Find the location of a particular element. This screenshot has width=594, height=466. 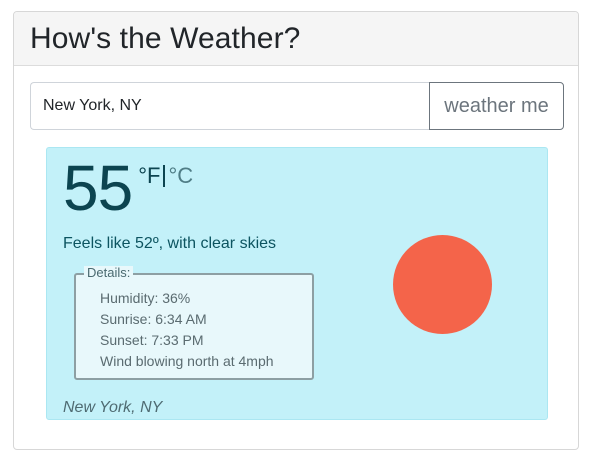

sun-icon is located at coordinates (442, 284).